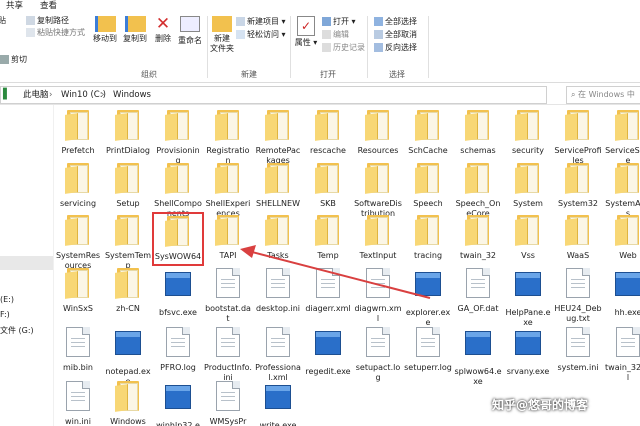 The height and width of the screenshot is (426, 640). I want to click on file-icon, so click(278, 285).